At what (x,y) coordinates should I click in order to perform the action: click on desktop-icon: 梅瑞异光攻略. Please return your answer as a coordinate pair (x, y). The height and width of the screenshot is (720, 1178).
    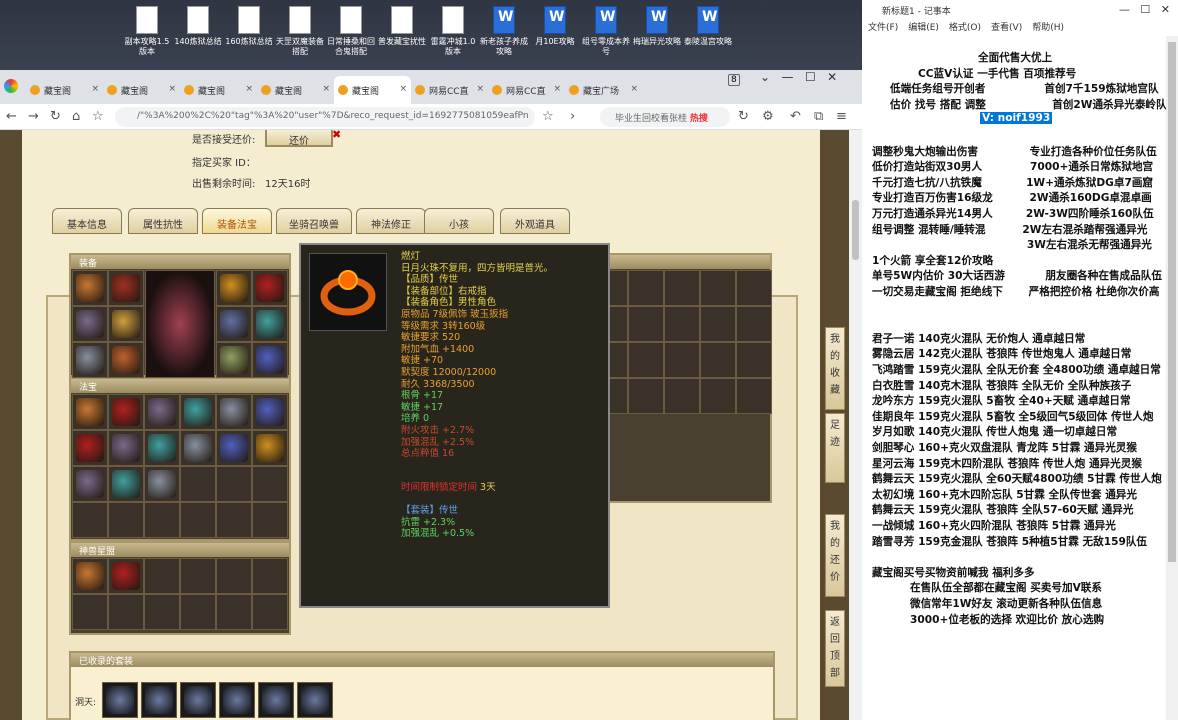
    Looking at the image, I should click on (657, 26).